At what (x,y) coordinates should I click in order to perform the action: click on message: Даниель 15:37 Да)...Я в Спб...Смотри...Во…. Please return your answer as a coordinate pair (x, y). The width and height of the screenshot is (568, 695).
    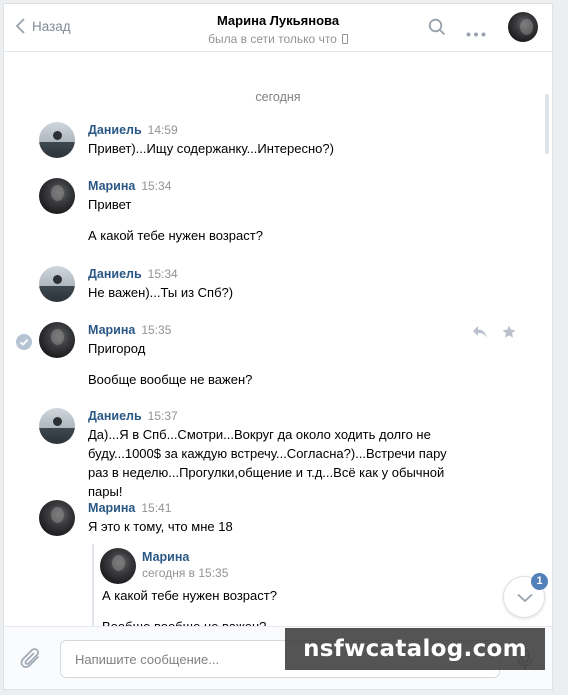
    Looking at the image, I should click on (274, 453).